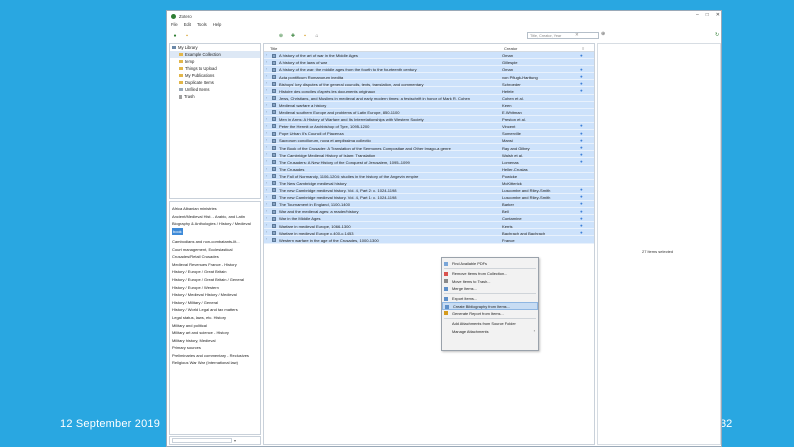 The height and width of the screenshot is (447, 794). What do you see at coordinates (717, 35) in the screenshot?
I see `sync-icon: ↻` at bounding box center [717, 35].